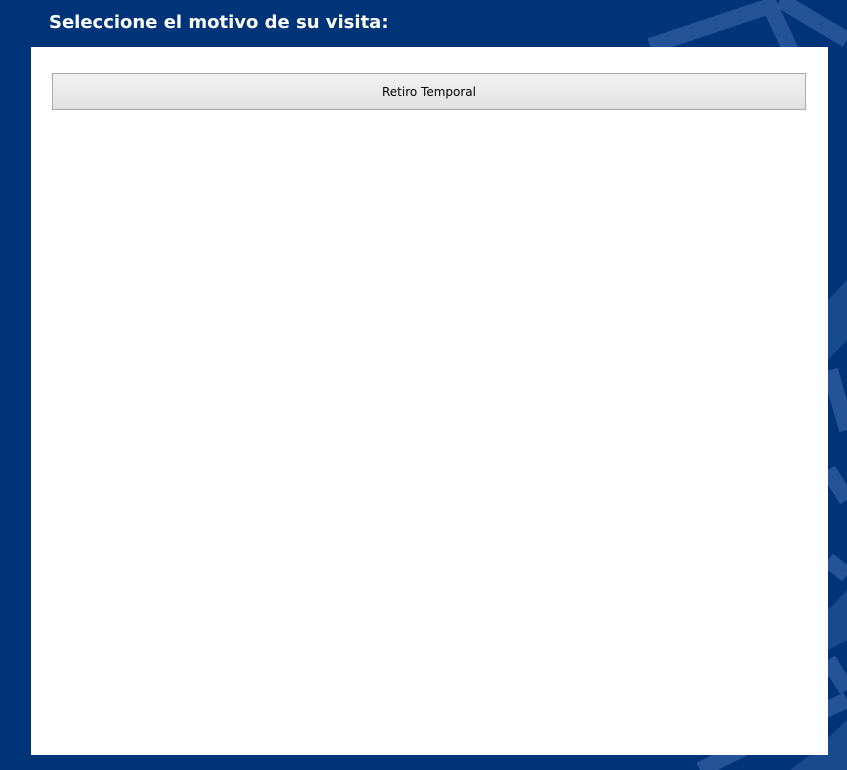 Image resolution: width=847 pixels, height=770 pixels. What do you see at coordinates (219, 22) in the screenshot?
I see `page-title: Seleccione el motivo de su visita:` at bounding box center [219, 22].